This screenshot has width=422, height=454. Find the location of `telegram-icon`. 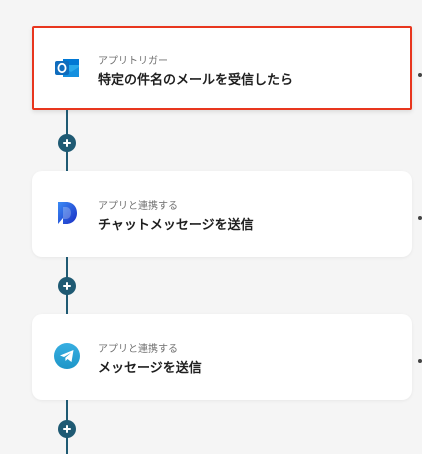

telegram-icon is located at coordinates (67, 356).